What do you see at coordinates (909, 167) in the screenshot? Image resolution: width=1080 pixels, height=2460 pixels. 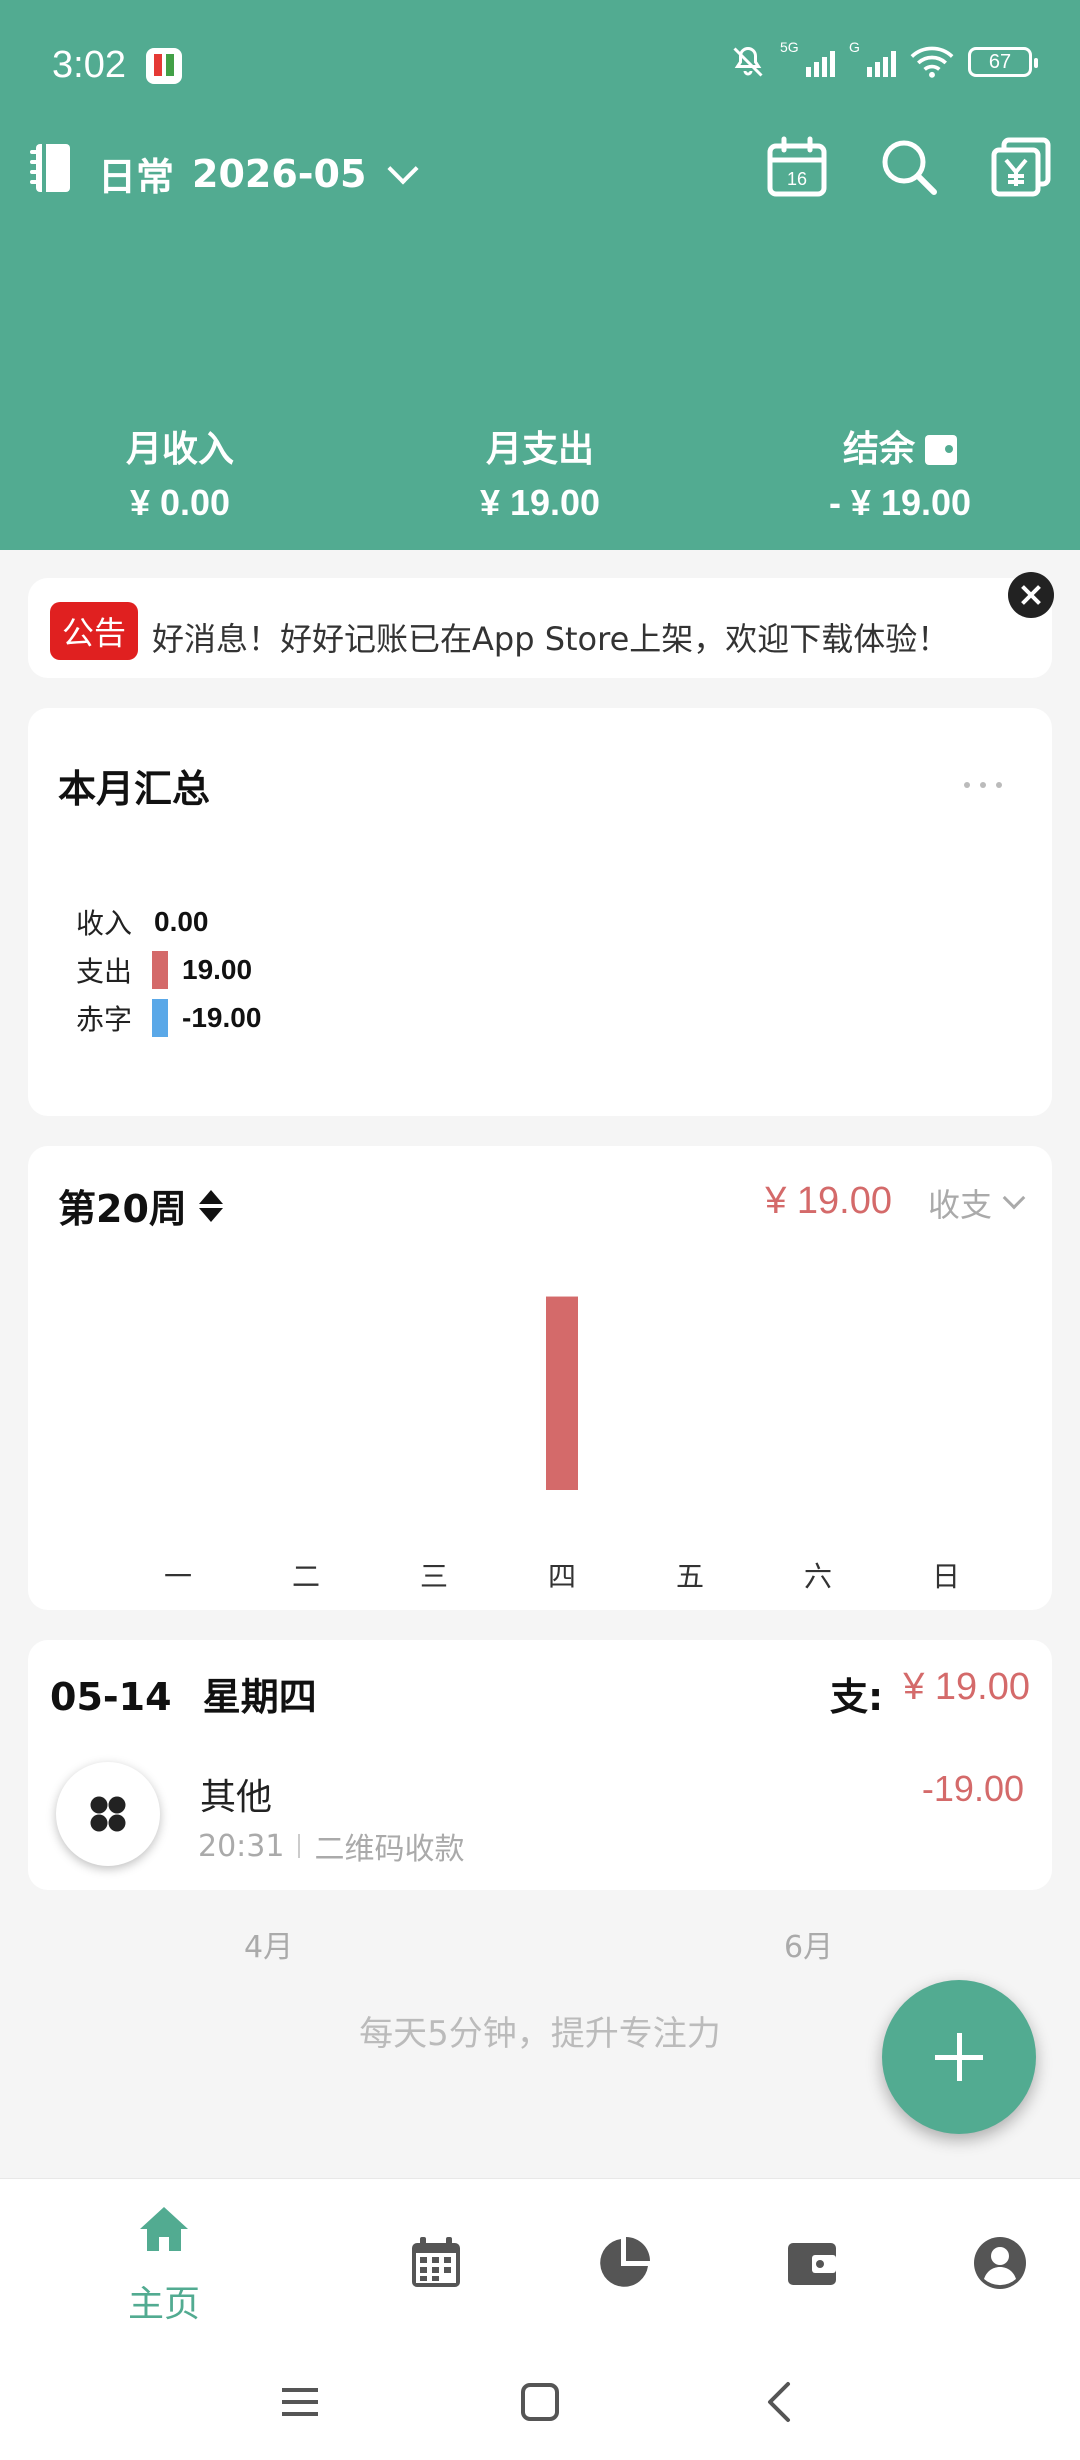 I see `search-button` at bounding box center [909, 167].